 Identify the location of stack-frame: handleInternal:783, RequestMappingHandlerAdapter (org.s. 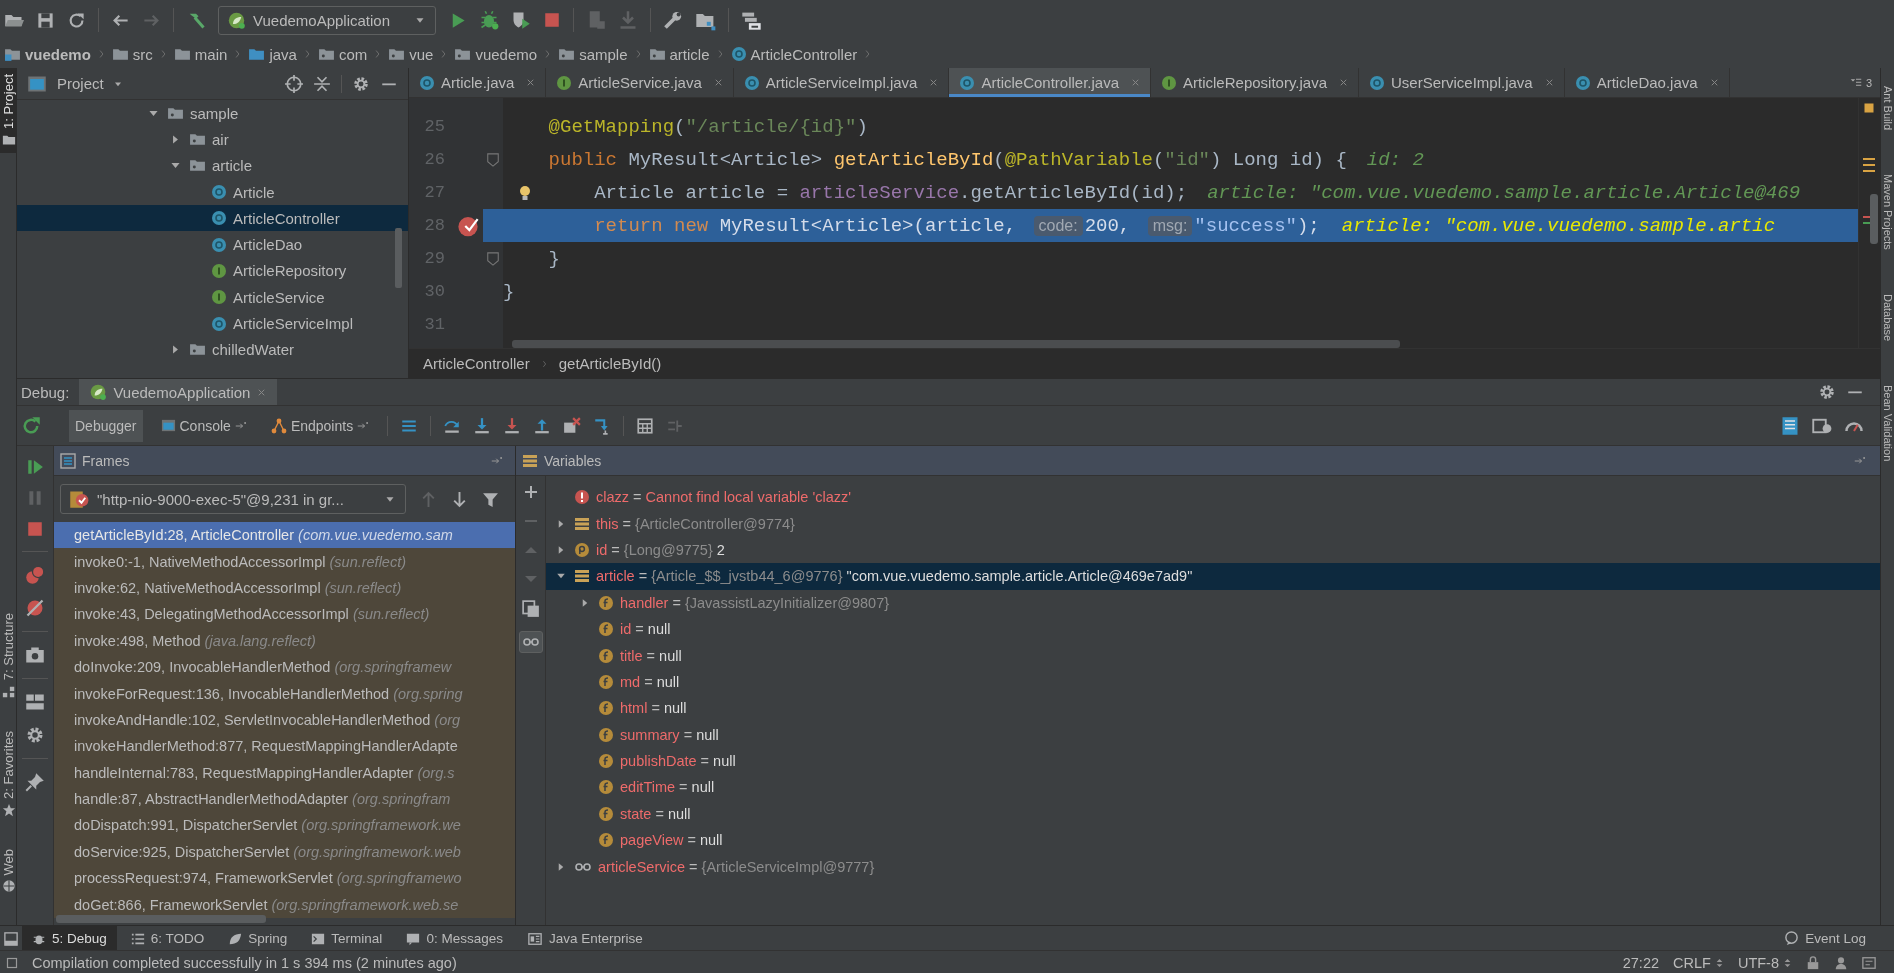
(284, 772).